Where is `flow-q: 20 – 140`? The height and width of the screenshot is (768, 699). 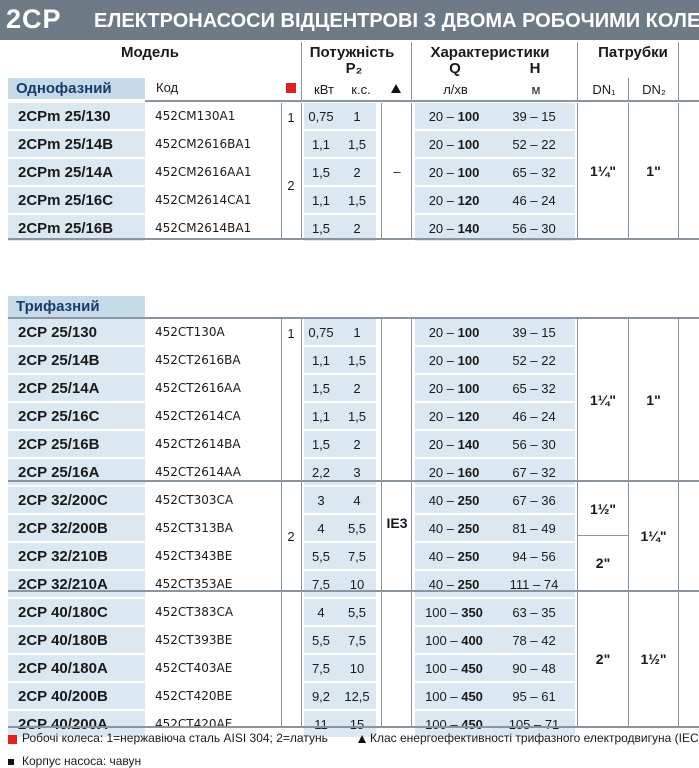
flow-q: 20 – 140 is located at coordinates (454, 444).